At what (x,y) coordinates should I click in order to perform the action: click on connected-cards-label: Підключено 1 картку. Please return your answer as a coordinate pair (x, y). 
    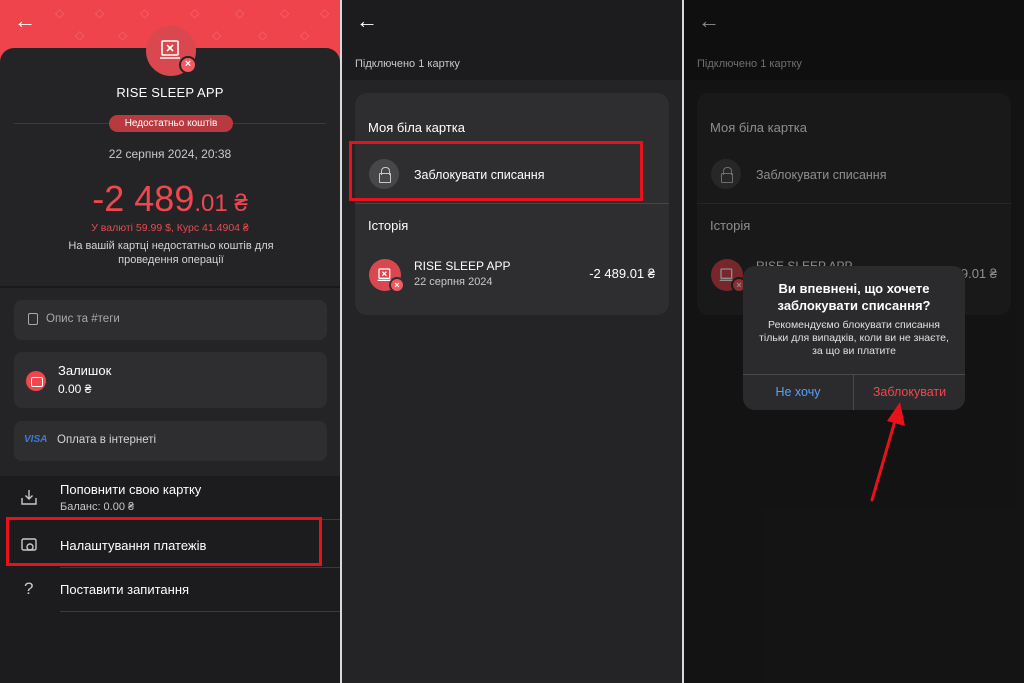
    Looking at the image, I should click on (407, 64).